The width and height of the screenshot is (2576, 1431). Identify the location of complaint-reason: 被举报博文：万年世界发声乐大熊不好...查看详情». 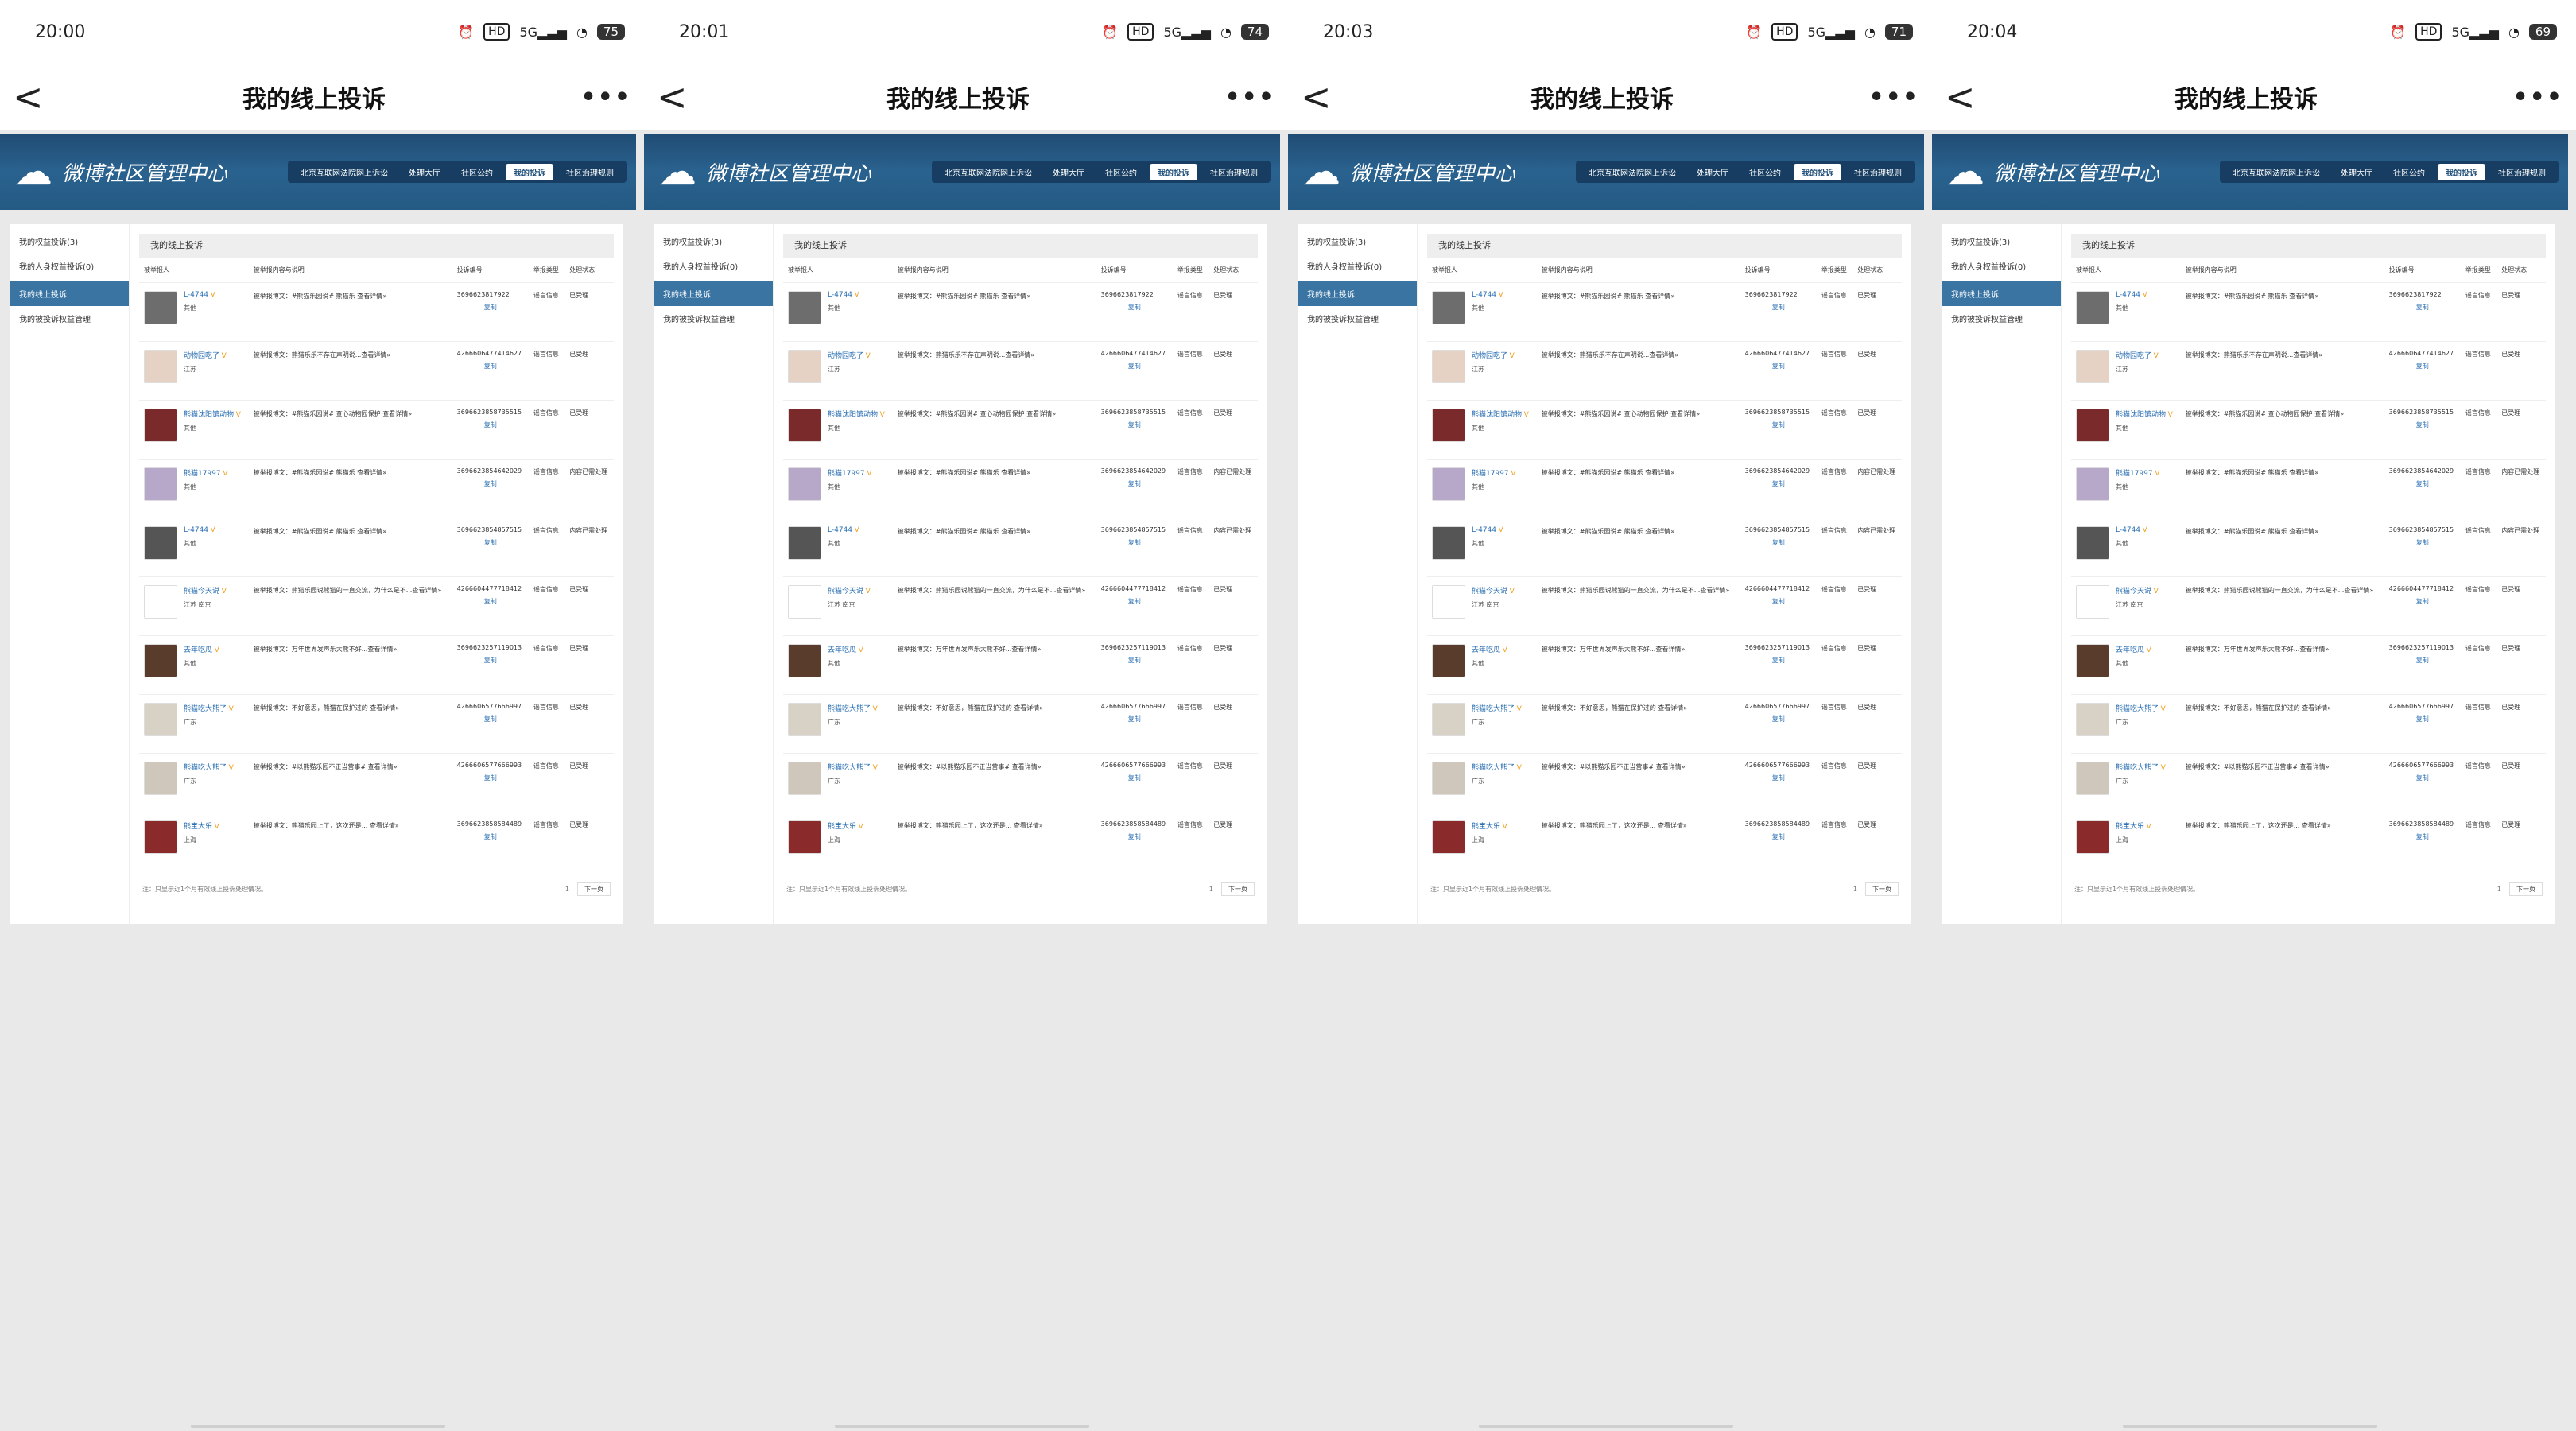
(994, 665).